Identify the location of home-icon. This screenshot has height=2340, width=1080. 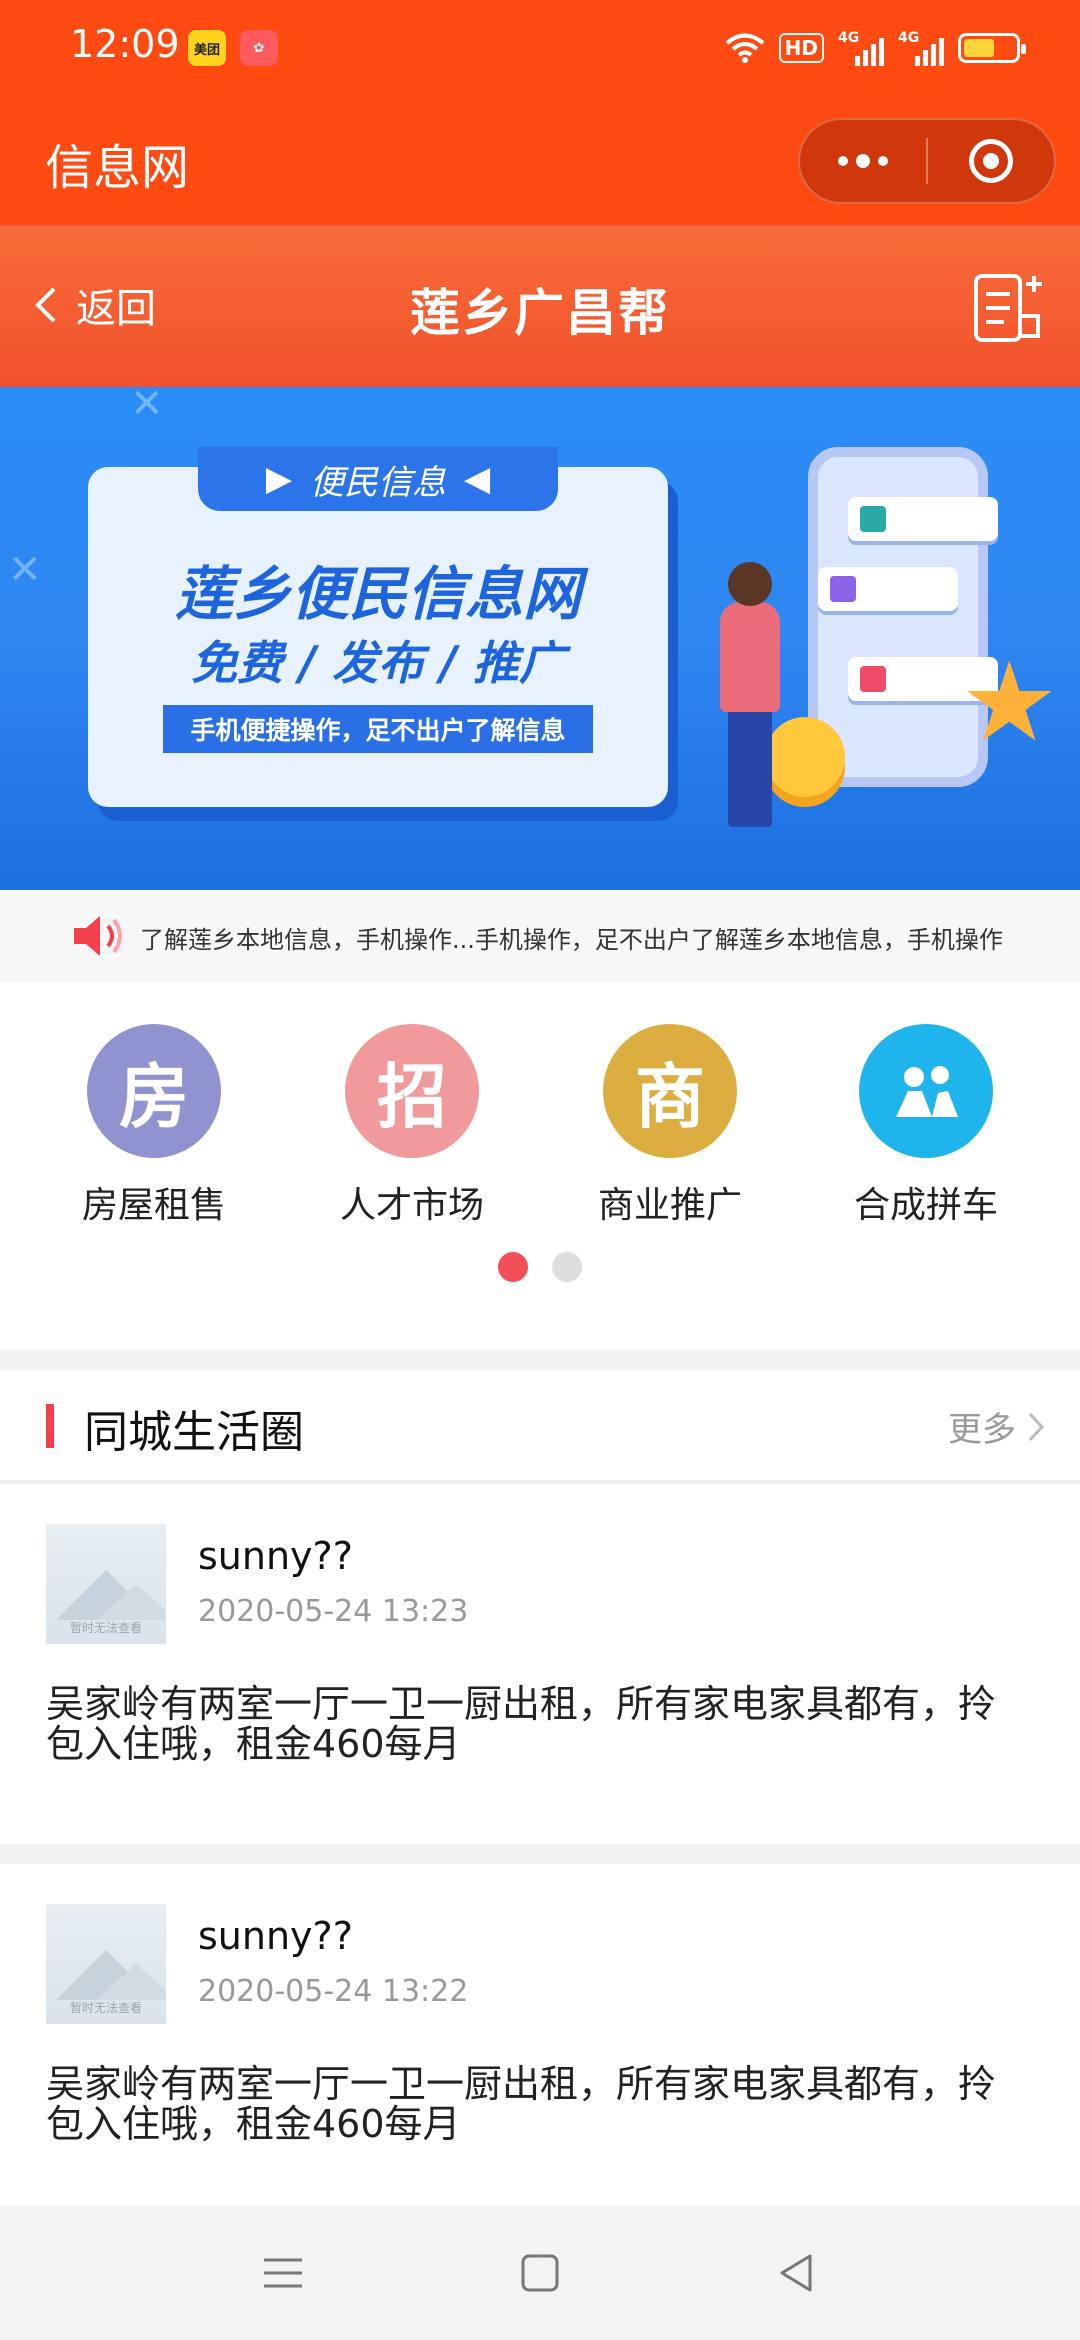
(540, 2273).